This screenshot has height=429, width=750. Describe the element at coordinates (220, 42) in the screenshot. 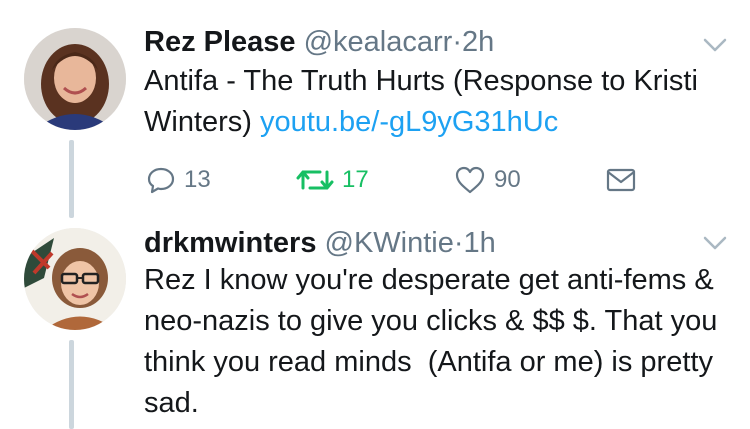

I see `display-name: Rez Please` at that location.